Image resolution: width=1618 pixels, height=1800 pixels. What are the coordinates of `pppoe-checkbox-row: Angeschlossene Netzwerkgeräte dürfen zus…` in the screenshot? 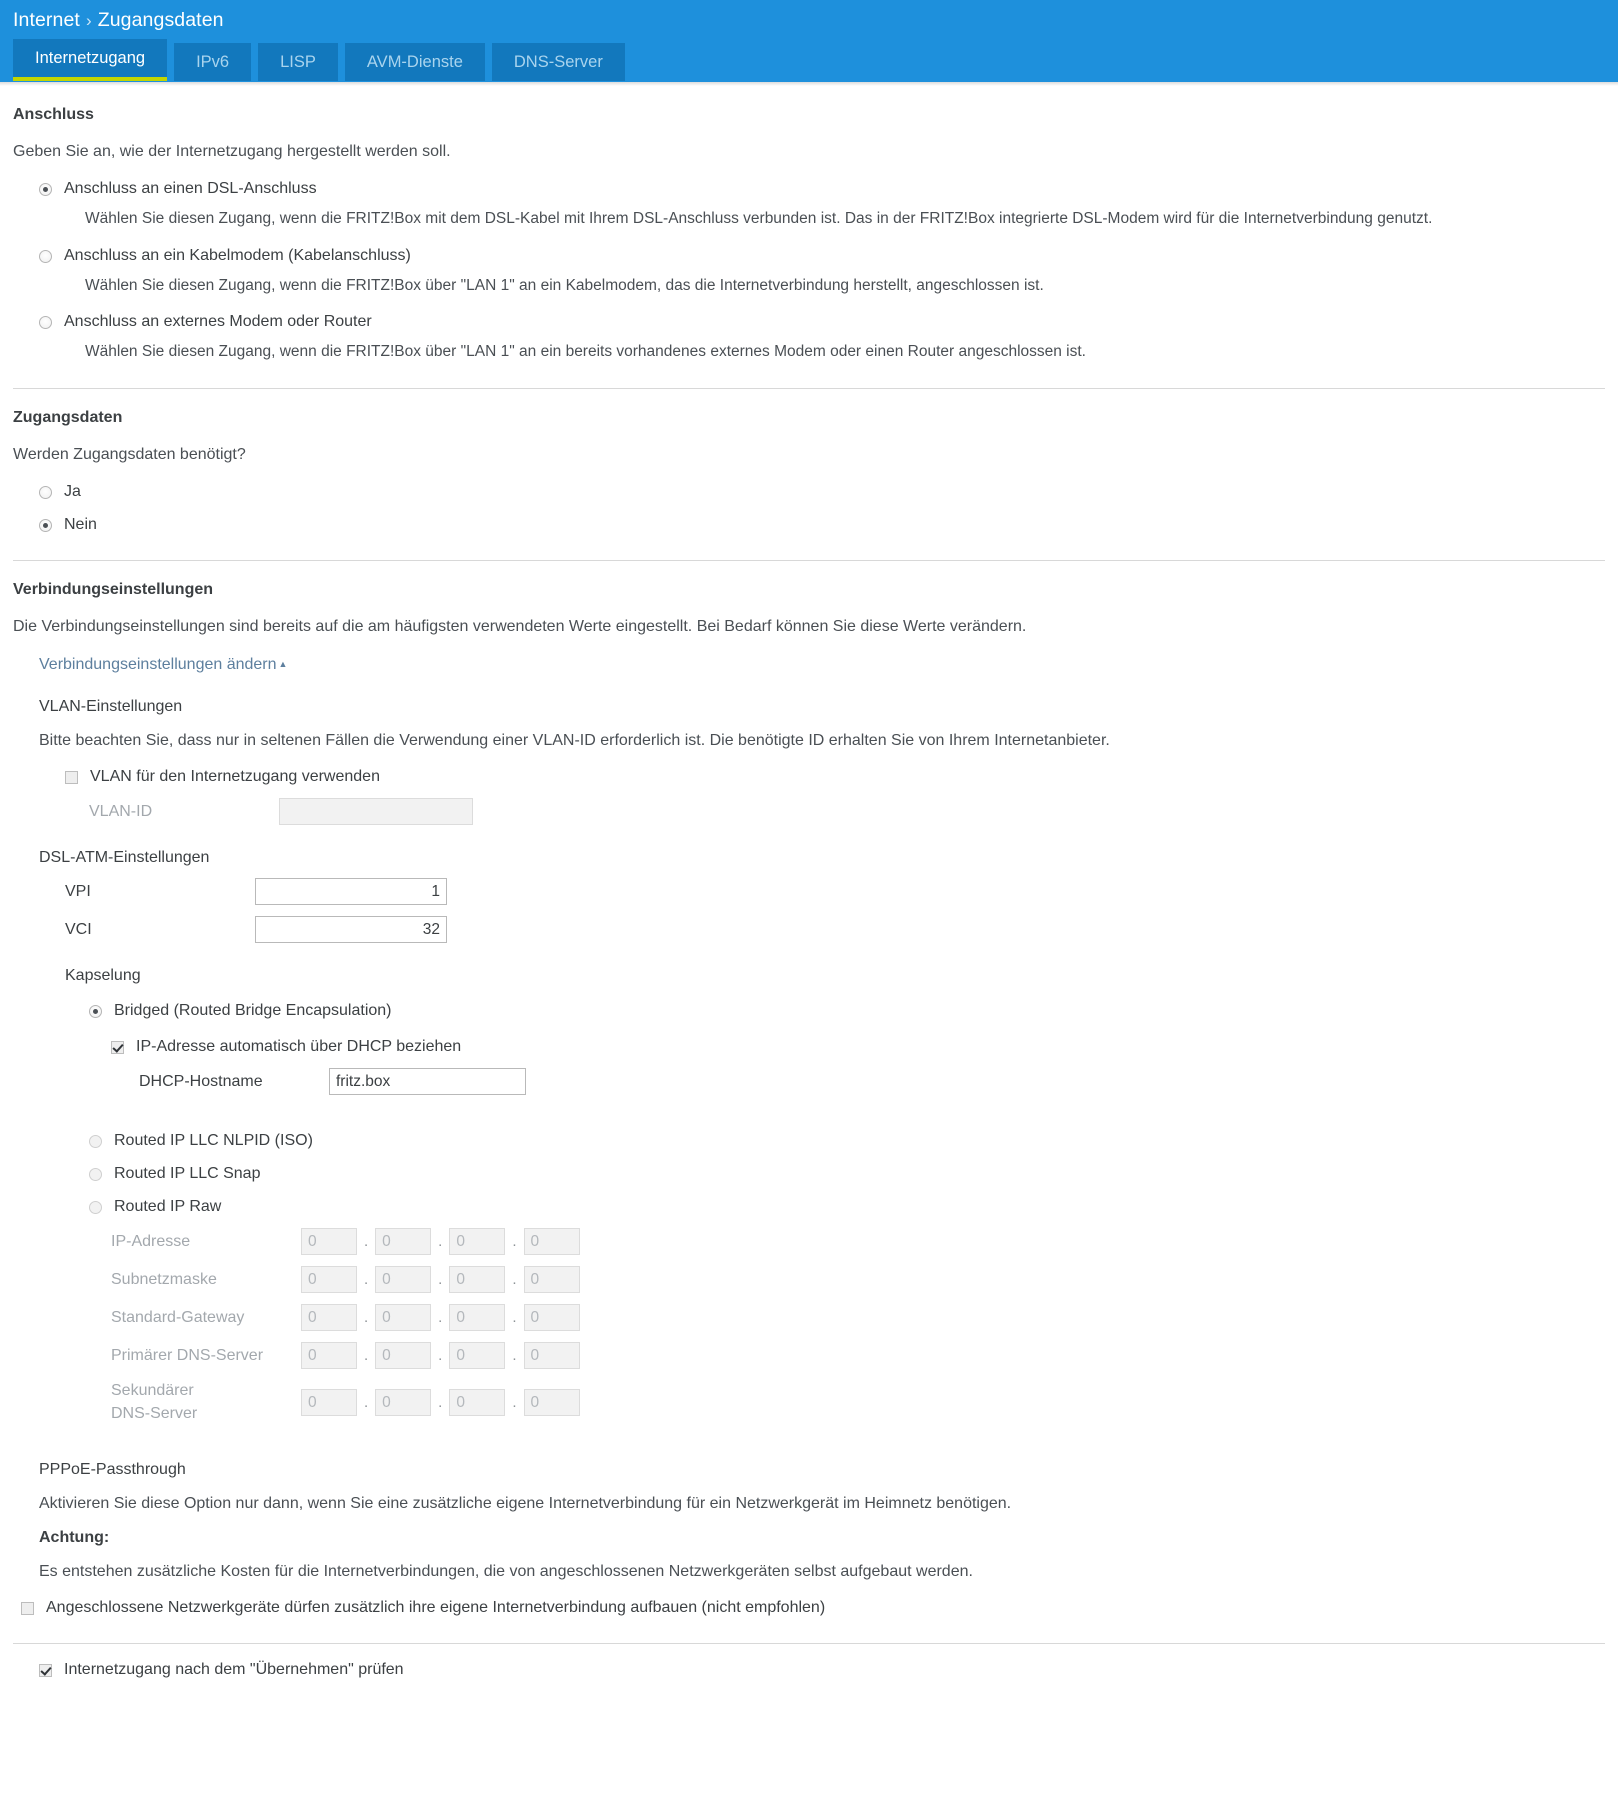 It's located at (813, 1608).